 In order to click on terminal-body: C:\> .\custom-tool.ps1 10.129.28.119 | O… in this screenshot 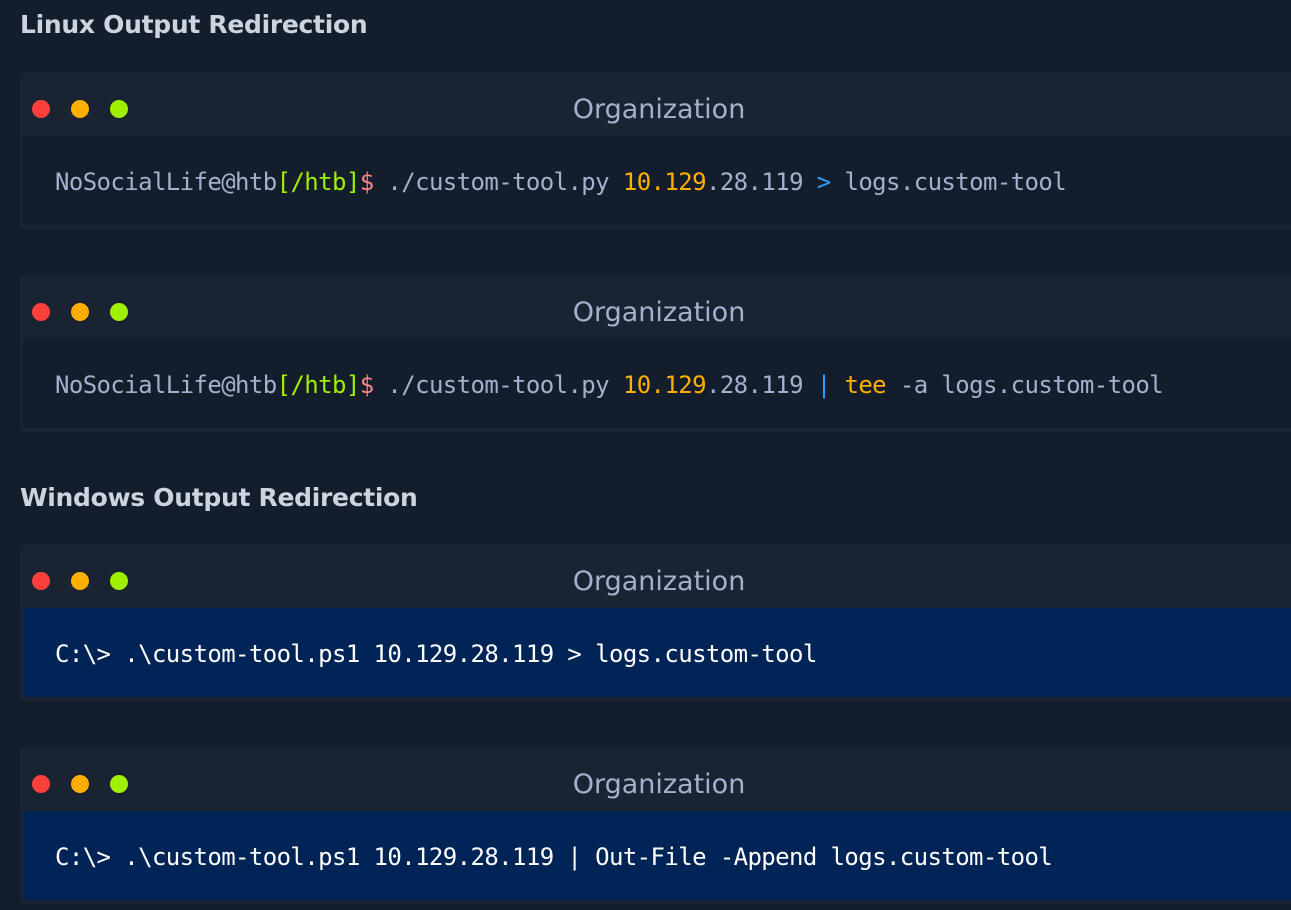, I will do `click(657, 855)`.